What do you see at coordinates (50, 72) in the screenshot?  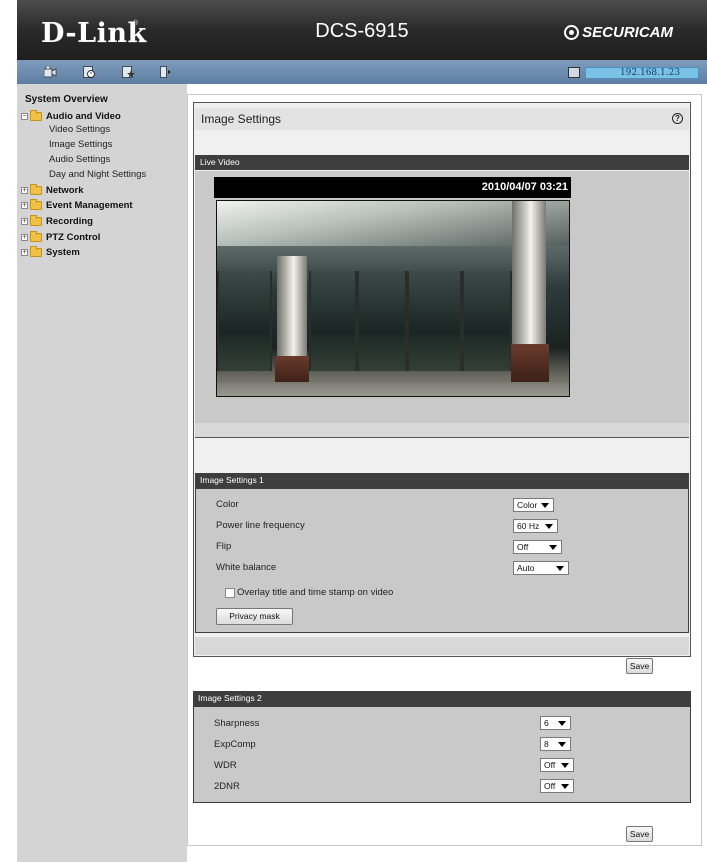 I see `camera-live-icon` at bounding box center [50, 72].